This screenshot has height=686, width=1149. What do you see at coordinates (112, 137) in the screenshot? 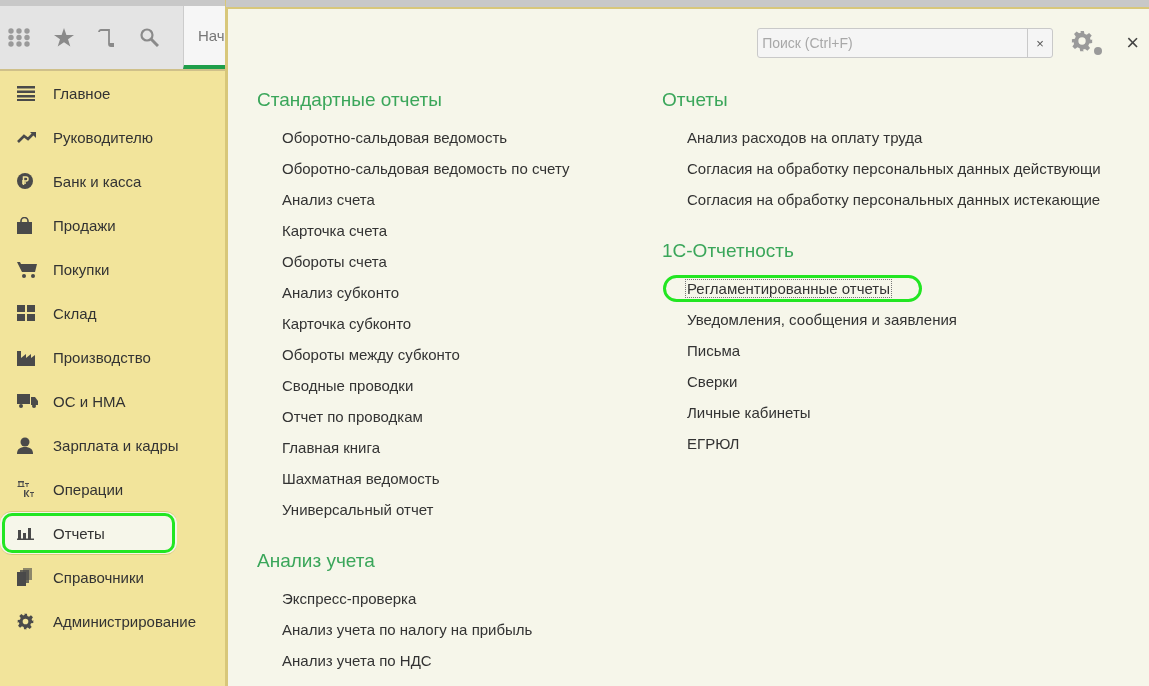
I see `sidebar-item: Руководителю` at bounding box center [112, 137].